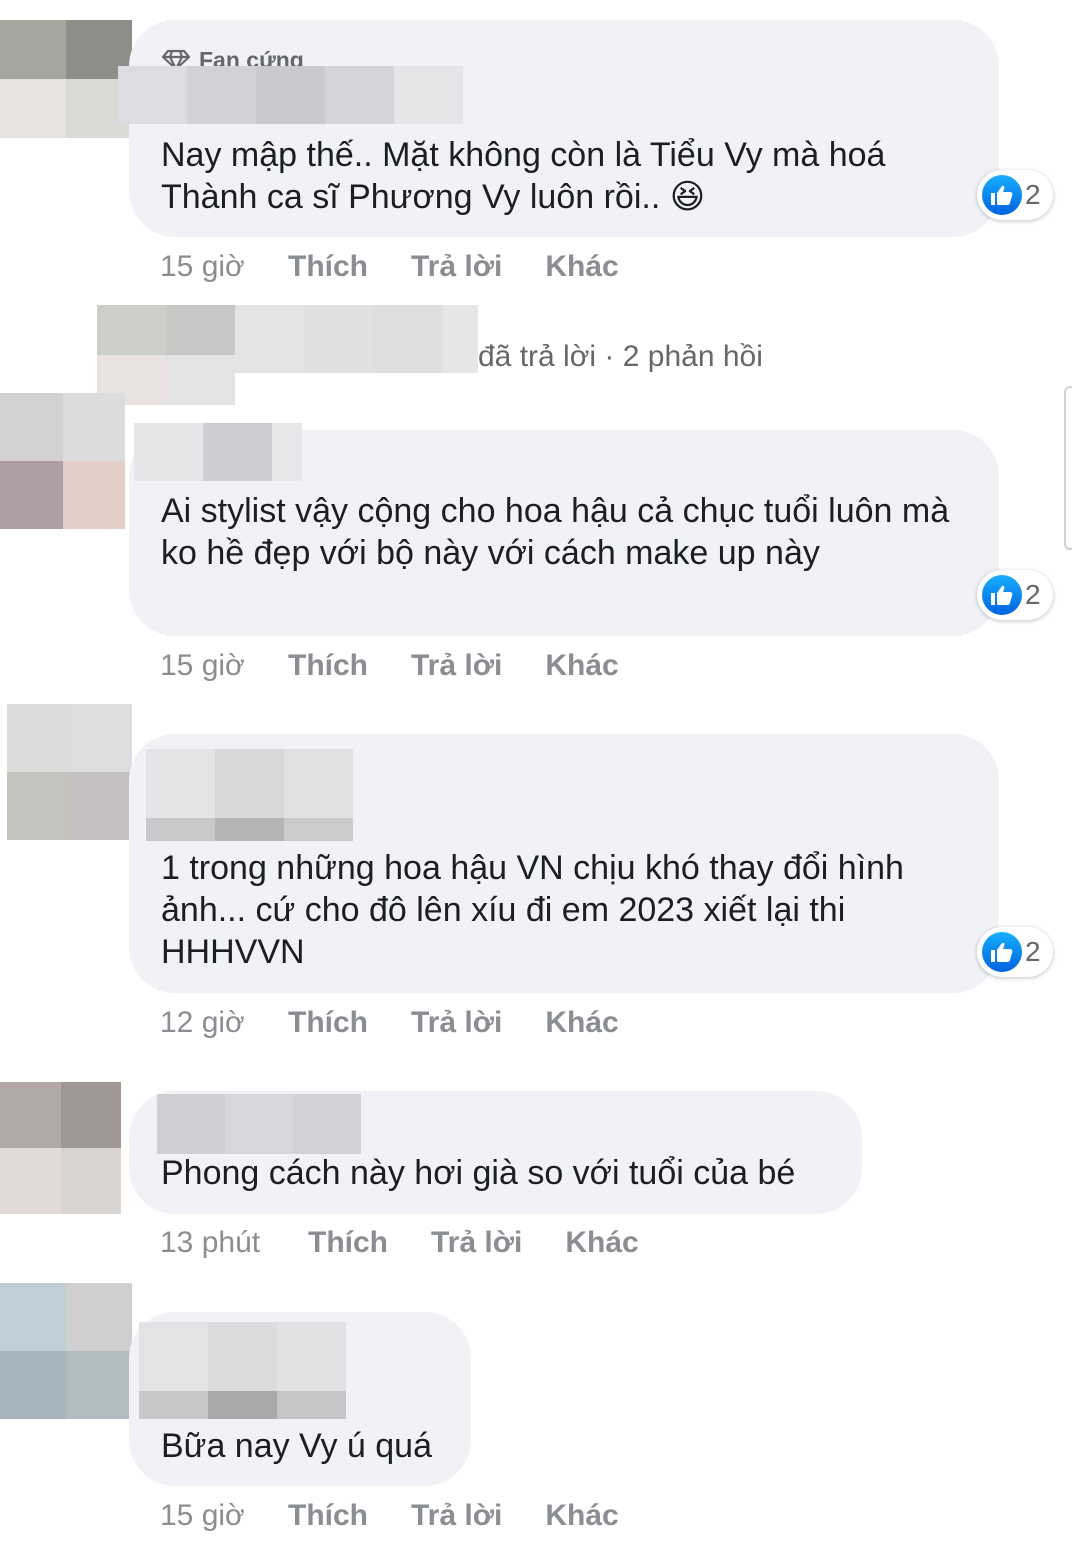  I want to click on reply-avatar, so click(166, 355).